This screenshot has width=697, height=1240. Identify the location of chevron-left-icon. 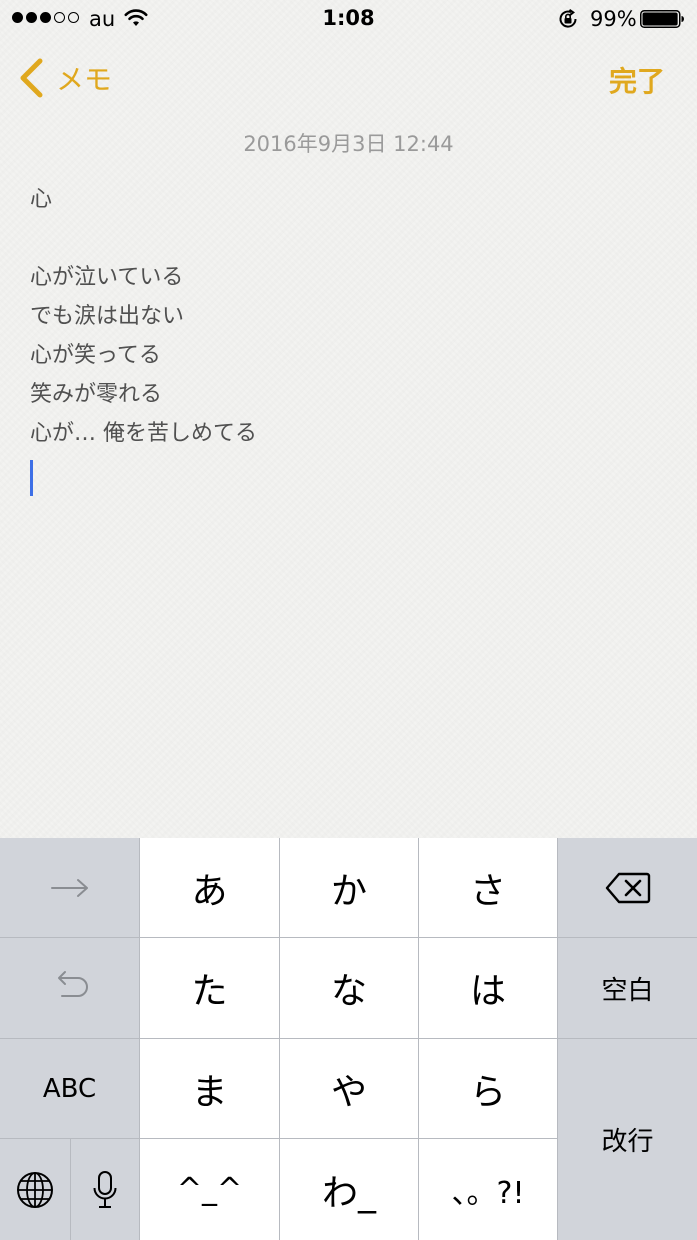
(31, 78).